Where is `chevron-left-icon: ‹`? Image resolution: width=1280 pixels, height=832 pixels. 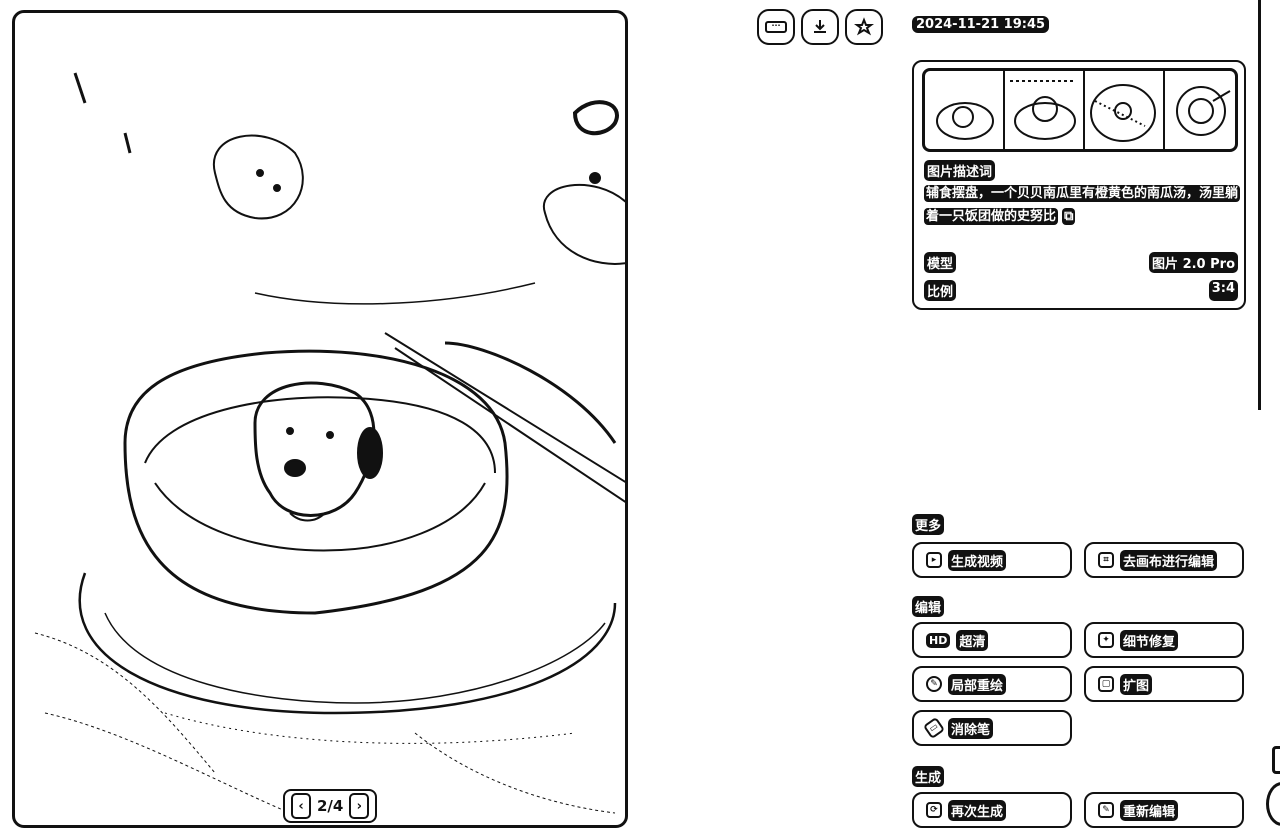
chevron-left-icon: ‹ is located at coordinates (301, 806).